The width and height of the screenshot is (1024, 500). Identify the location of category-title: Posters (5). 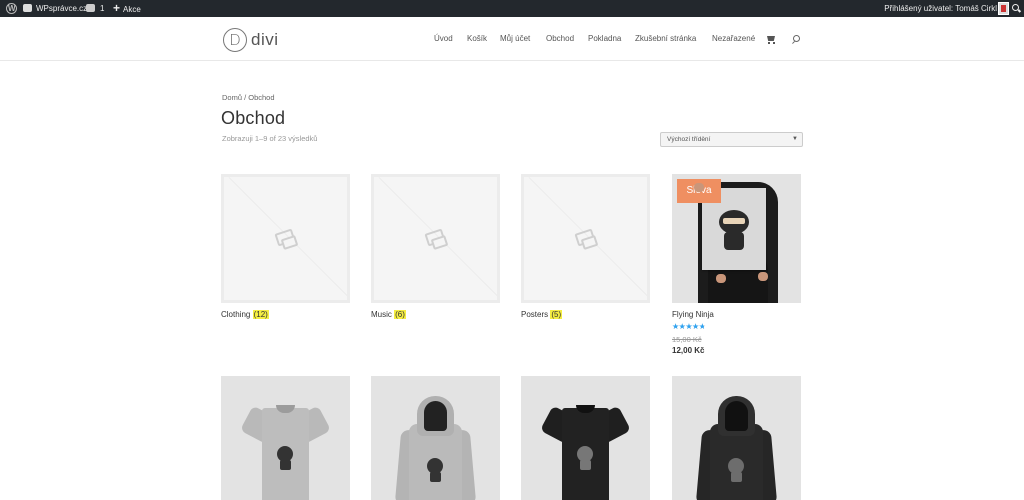
(585, 314).